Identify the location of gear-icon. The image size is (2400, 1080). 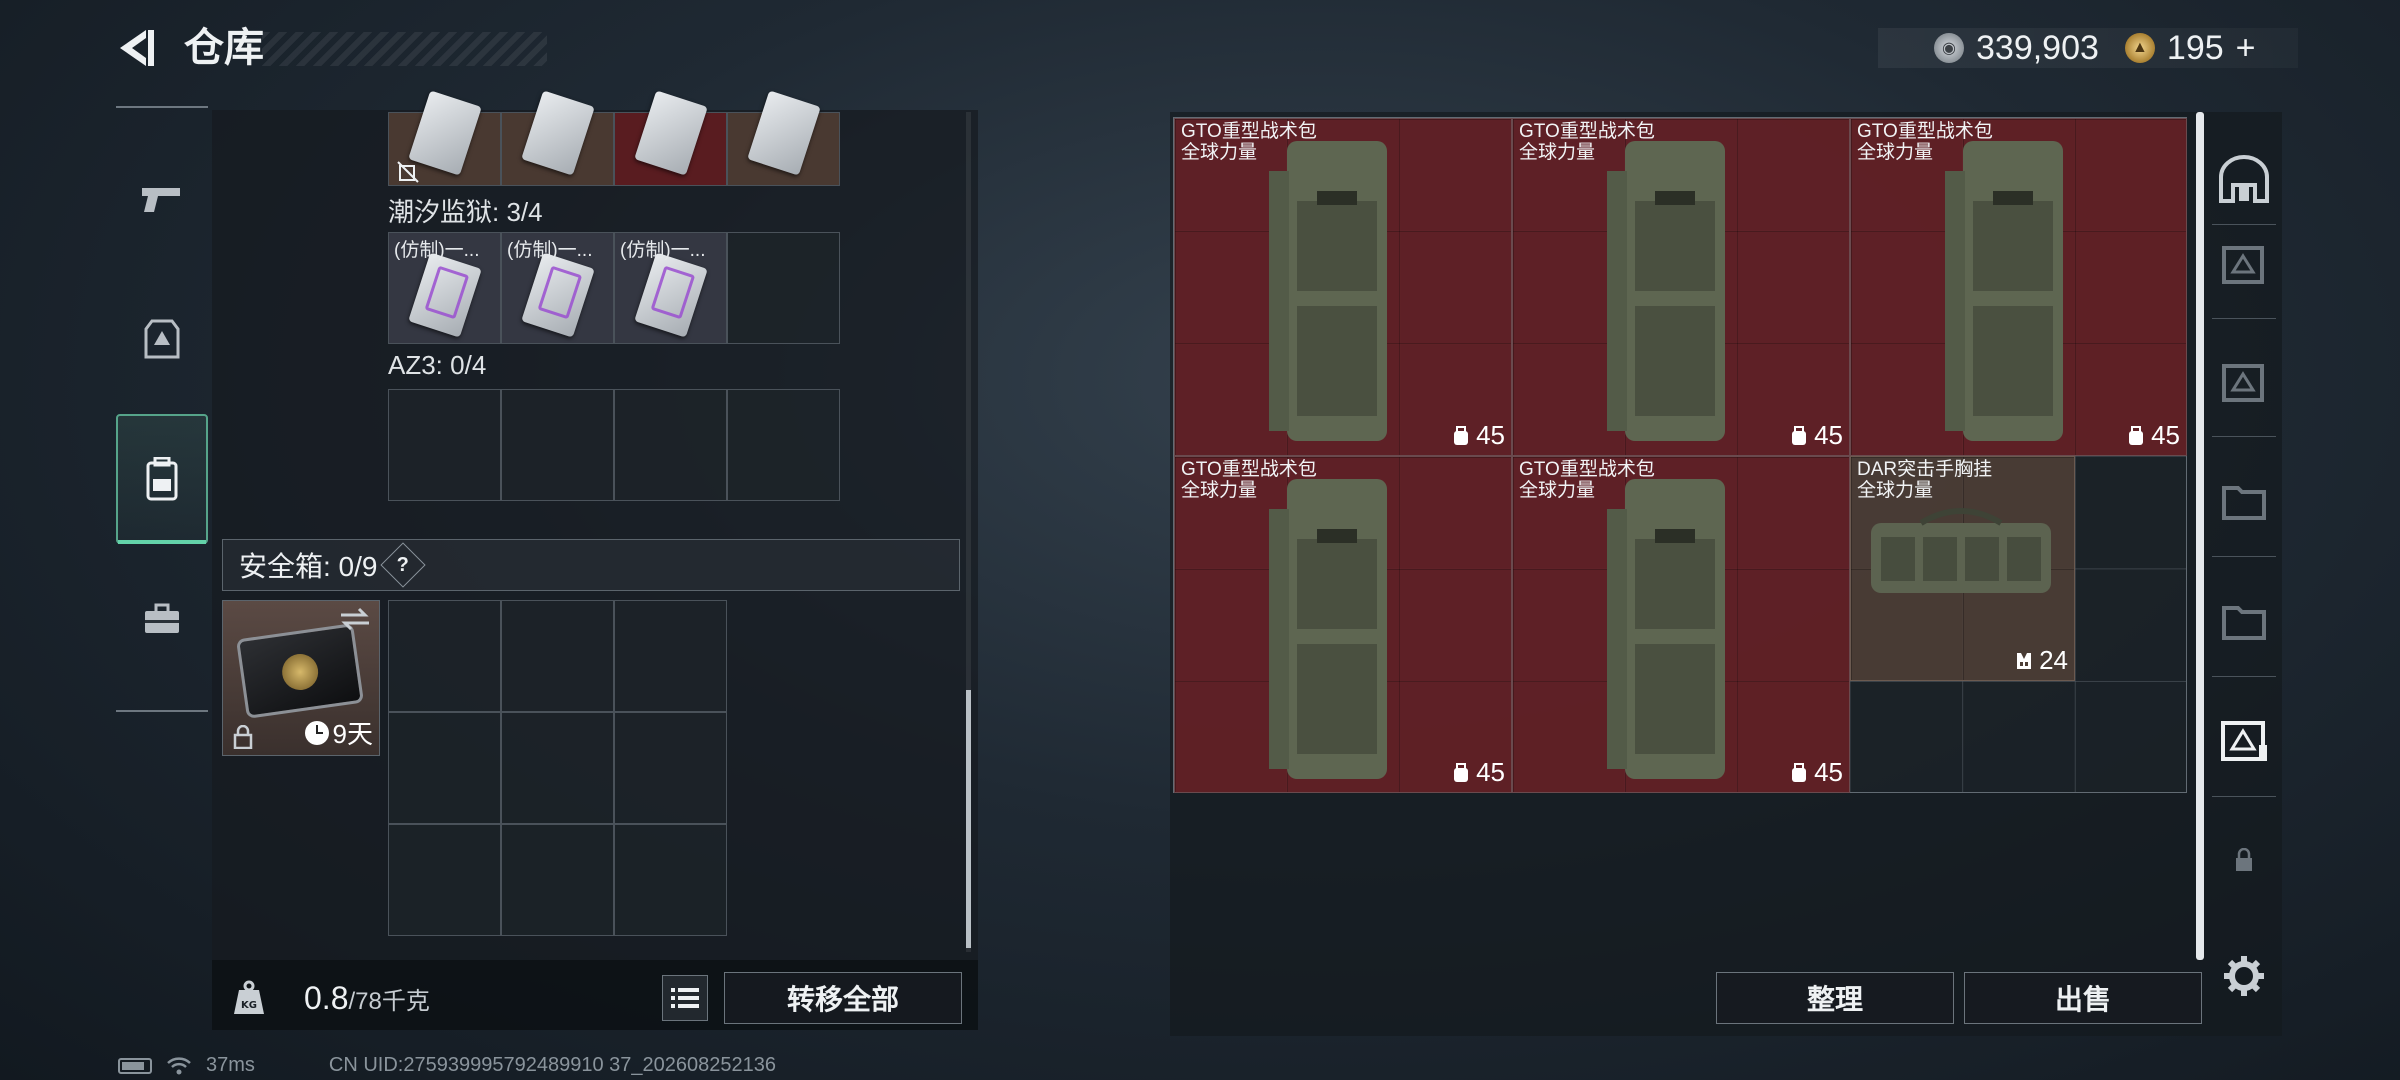
(2244, 976).